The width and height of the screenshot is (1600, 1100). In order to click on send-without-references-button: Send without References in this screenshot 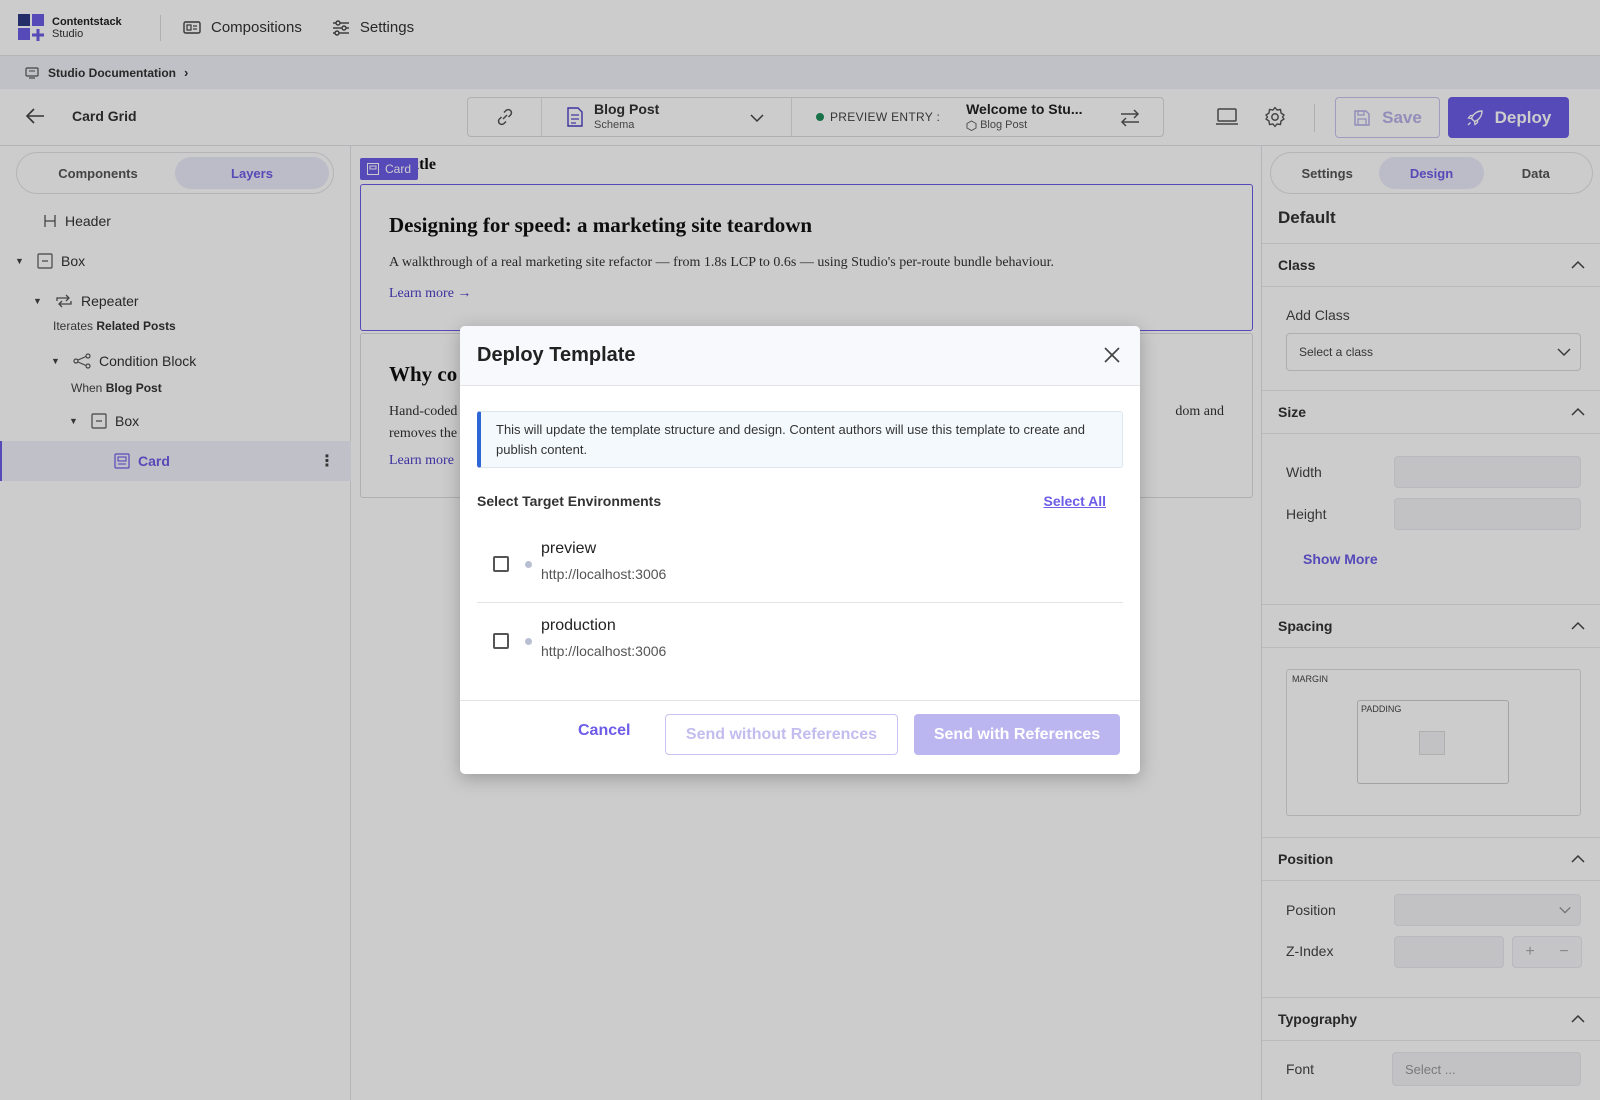, I will do `click(781, 734)`.